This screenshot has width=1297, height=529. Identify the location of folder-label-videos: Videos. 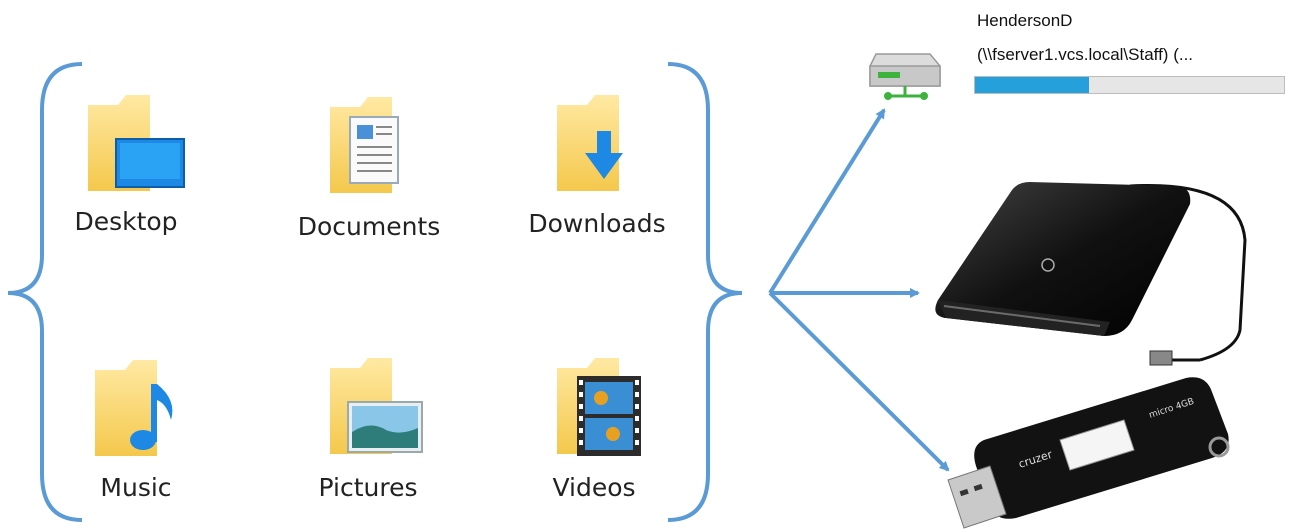
(594, 487).